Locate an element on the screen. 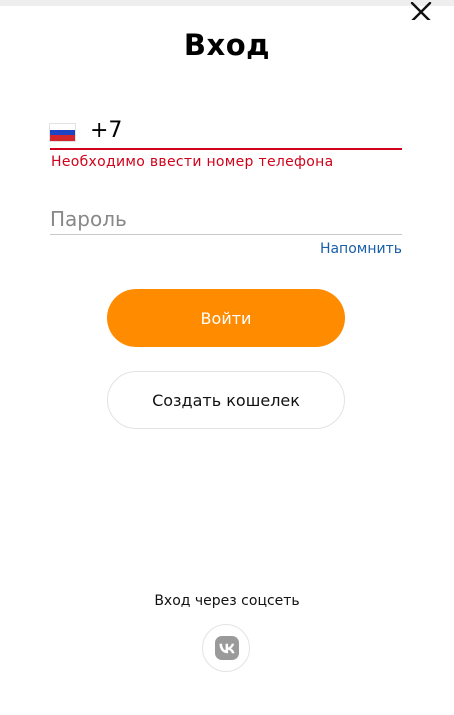  social-login-label: Вход через соцсеть is located at coordinates (227, 601).